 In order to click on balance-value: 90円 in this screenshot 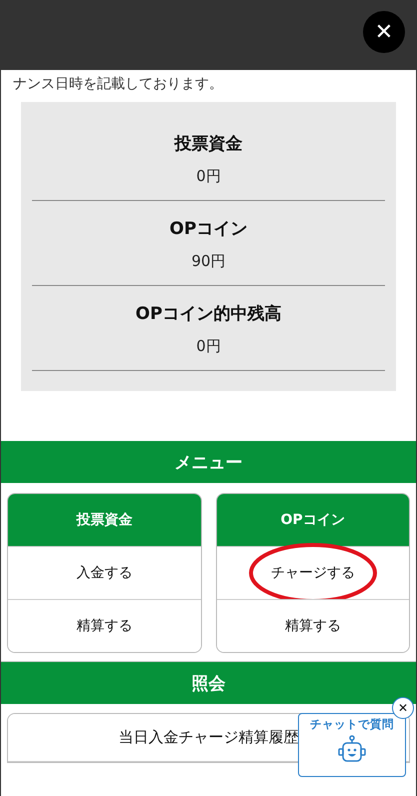, I will do `click(208, 261)`.